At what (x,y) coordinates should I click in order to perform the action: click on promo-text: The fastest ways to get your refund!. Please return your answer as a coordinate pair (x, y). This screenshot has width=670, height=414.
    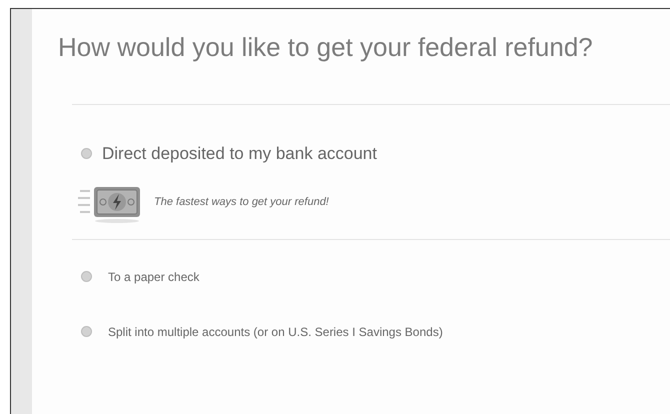
    Looking at the image, I should click on (241, 202).